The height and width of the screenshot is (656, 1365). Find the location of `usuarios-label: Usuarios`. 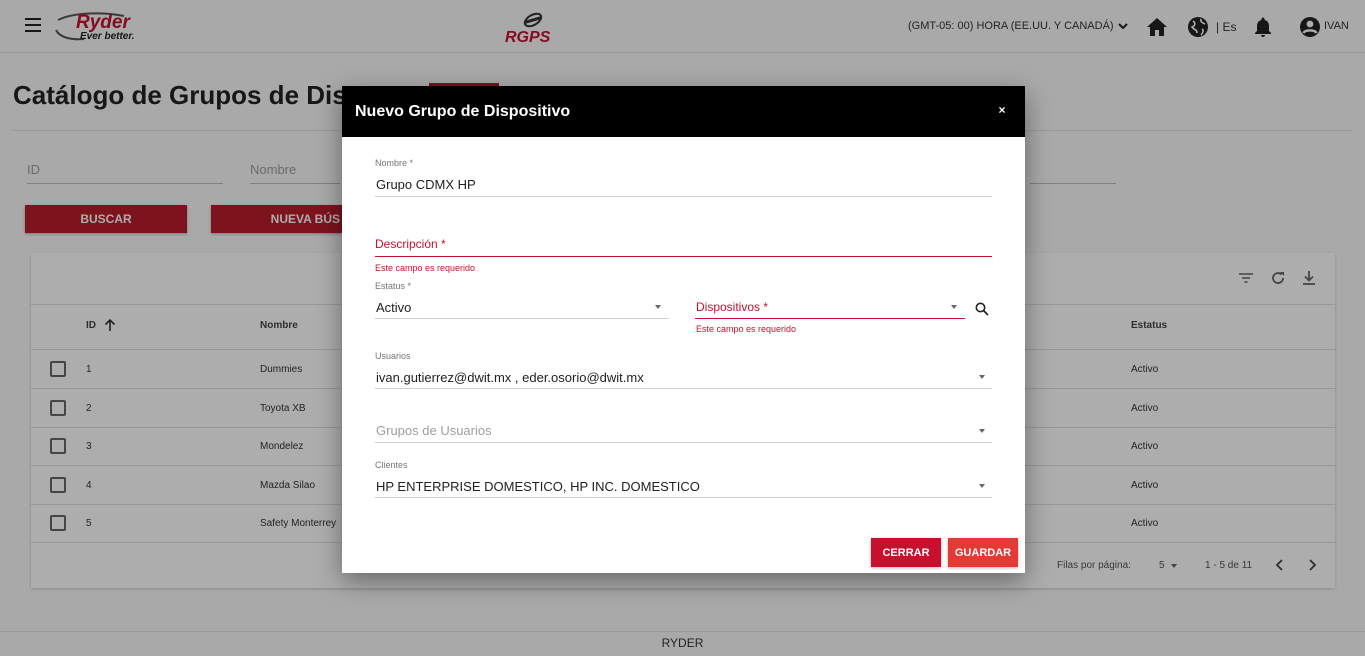

usuarios-label: Usuarios is located at coordinates (393, 356).